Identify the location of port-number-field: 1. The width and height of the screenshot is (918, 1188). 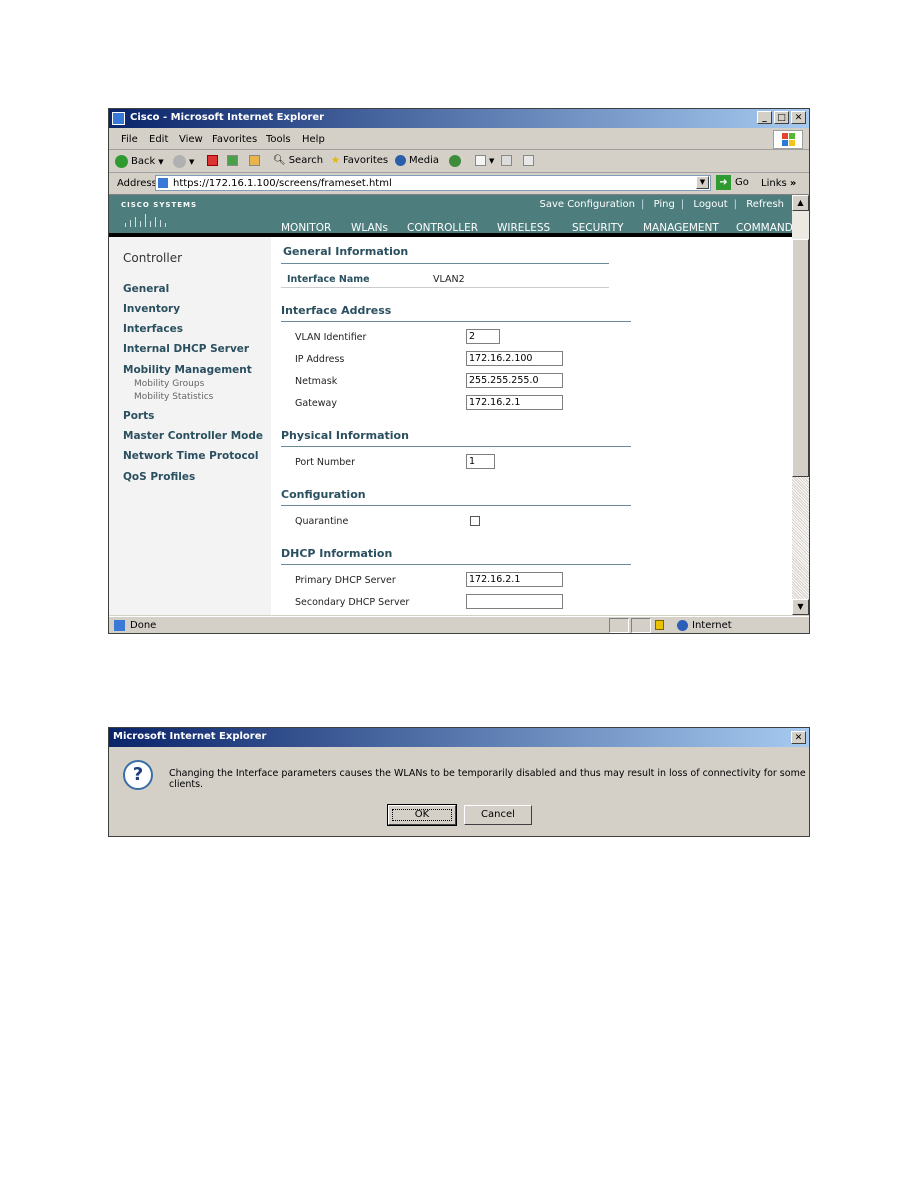
(480, 461).